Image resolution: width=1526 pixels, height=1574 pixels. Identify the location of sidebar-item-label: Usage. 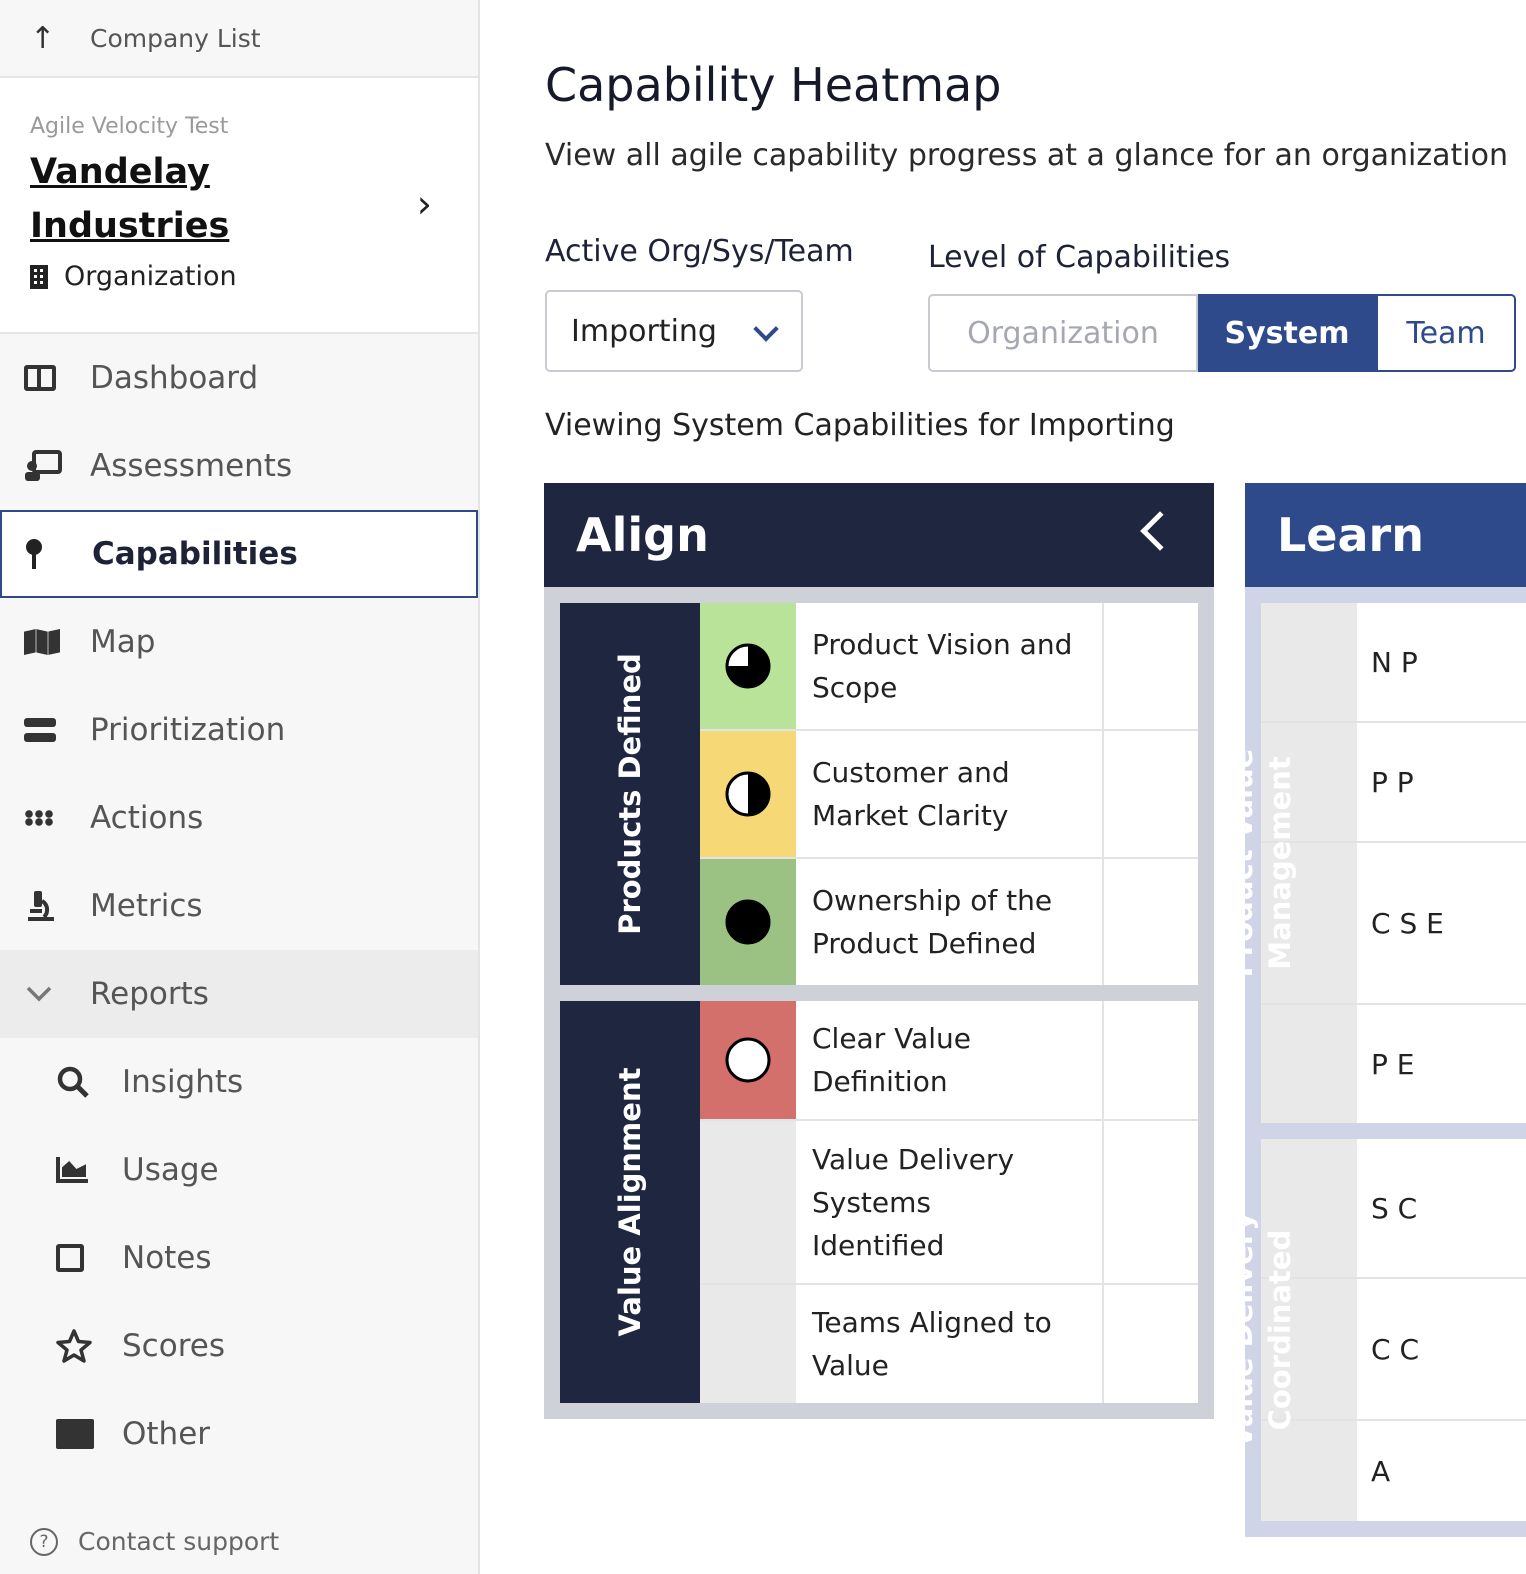
(170, 1170).